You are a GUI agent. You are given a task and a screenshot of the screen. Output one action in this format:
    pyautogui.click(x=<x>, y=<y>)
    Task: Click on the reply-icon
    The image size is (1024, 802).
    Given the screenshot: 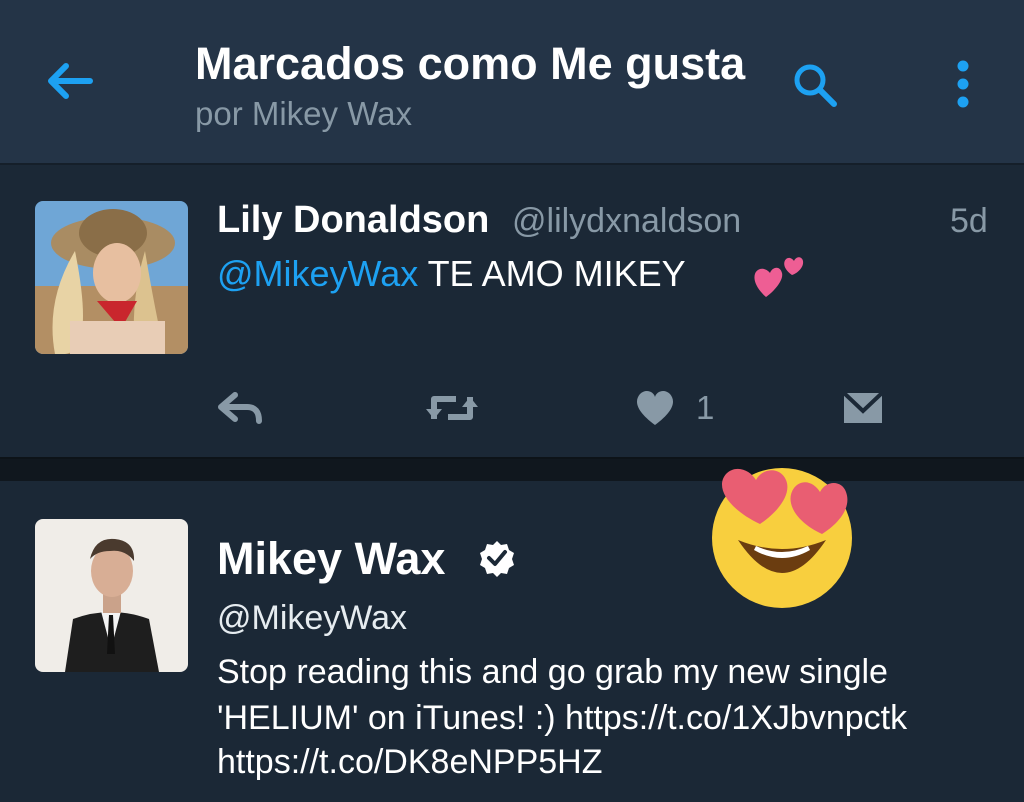 What is the action you would take?
    pyautogui.click(x=240, y=408)
    